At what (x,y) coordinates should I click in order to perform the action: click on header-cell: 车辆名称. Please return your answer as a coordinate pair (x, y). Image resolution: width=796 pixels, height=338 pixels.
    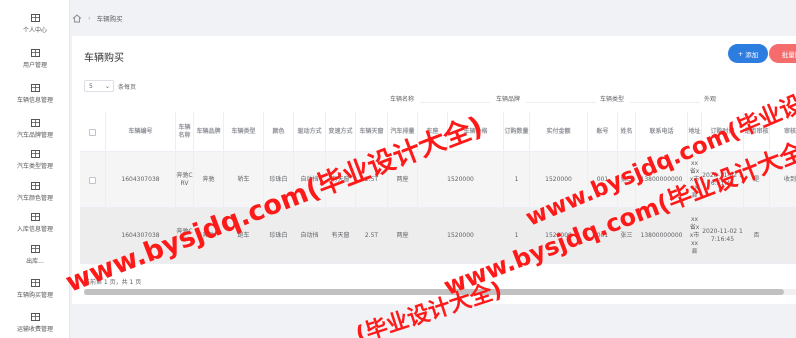
    Looking at the image, I should click on (185, 132).